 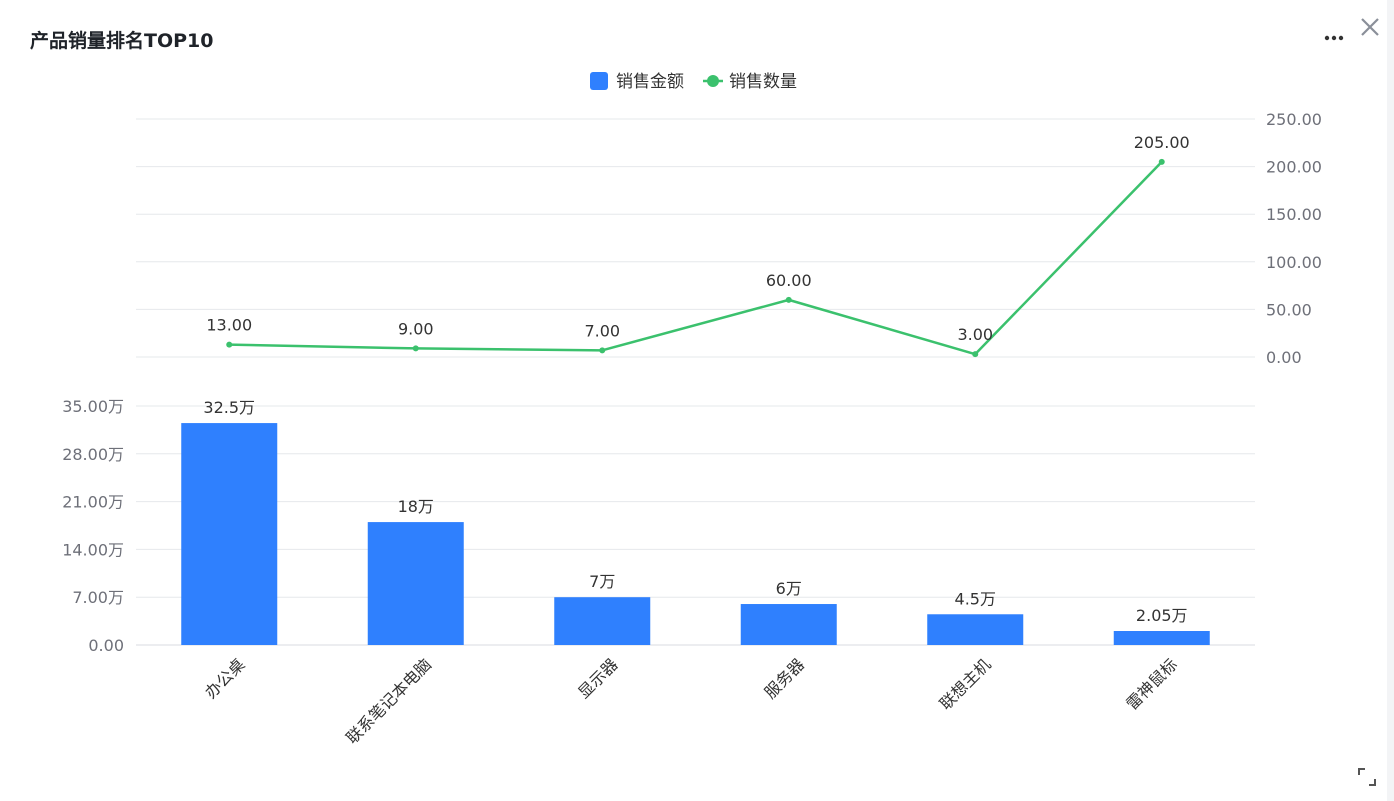 I want to click on line-data-label: 3.00, so click(x=975, y=334).